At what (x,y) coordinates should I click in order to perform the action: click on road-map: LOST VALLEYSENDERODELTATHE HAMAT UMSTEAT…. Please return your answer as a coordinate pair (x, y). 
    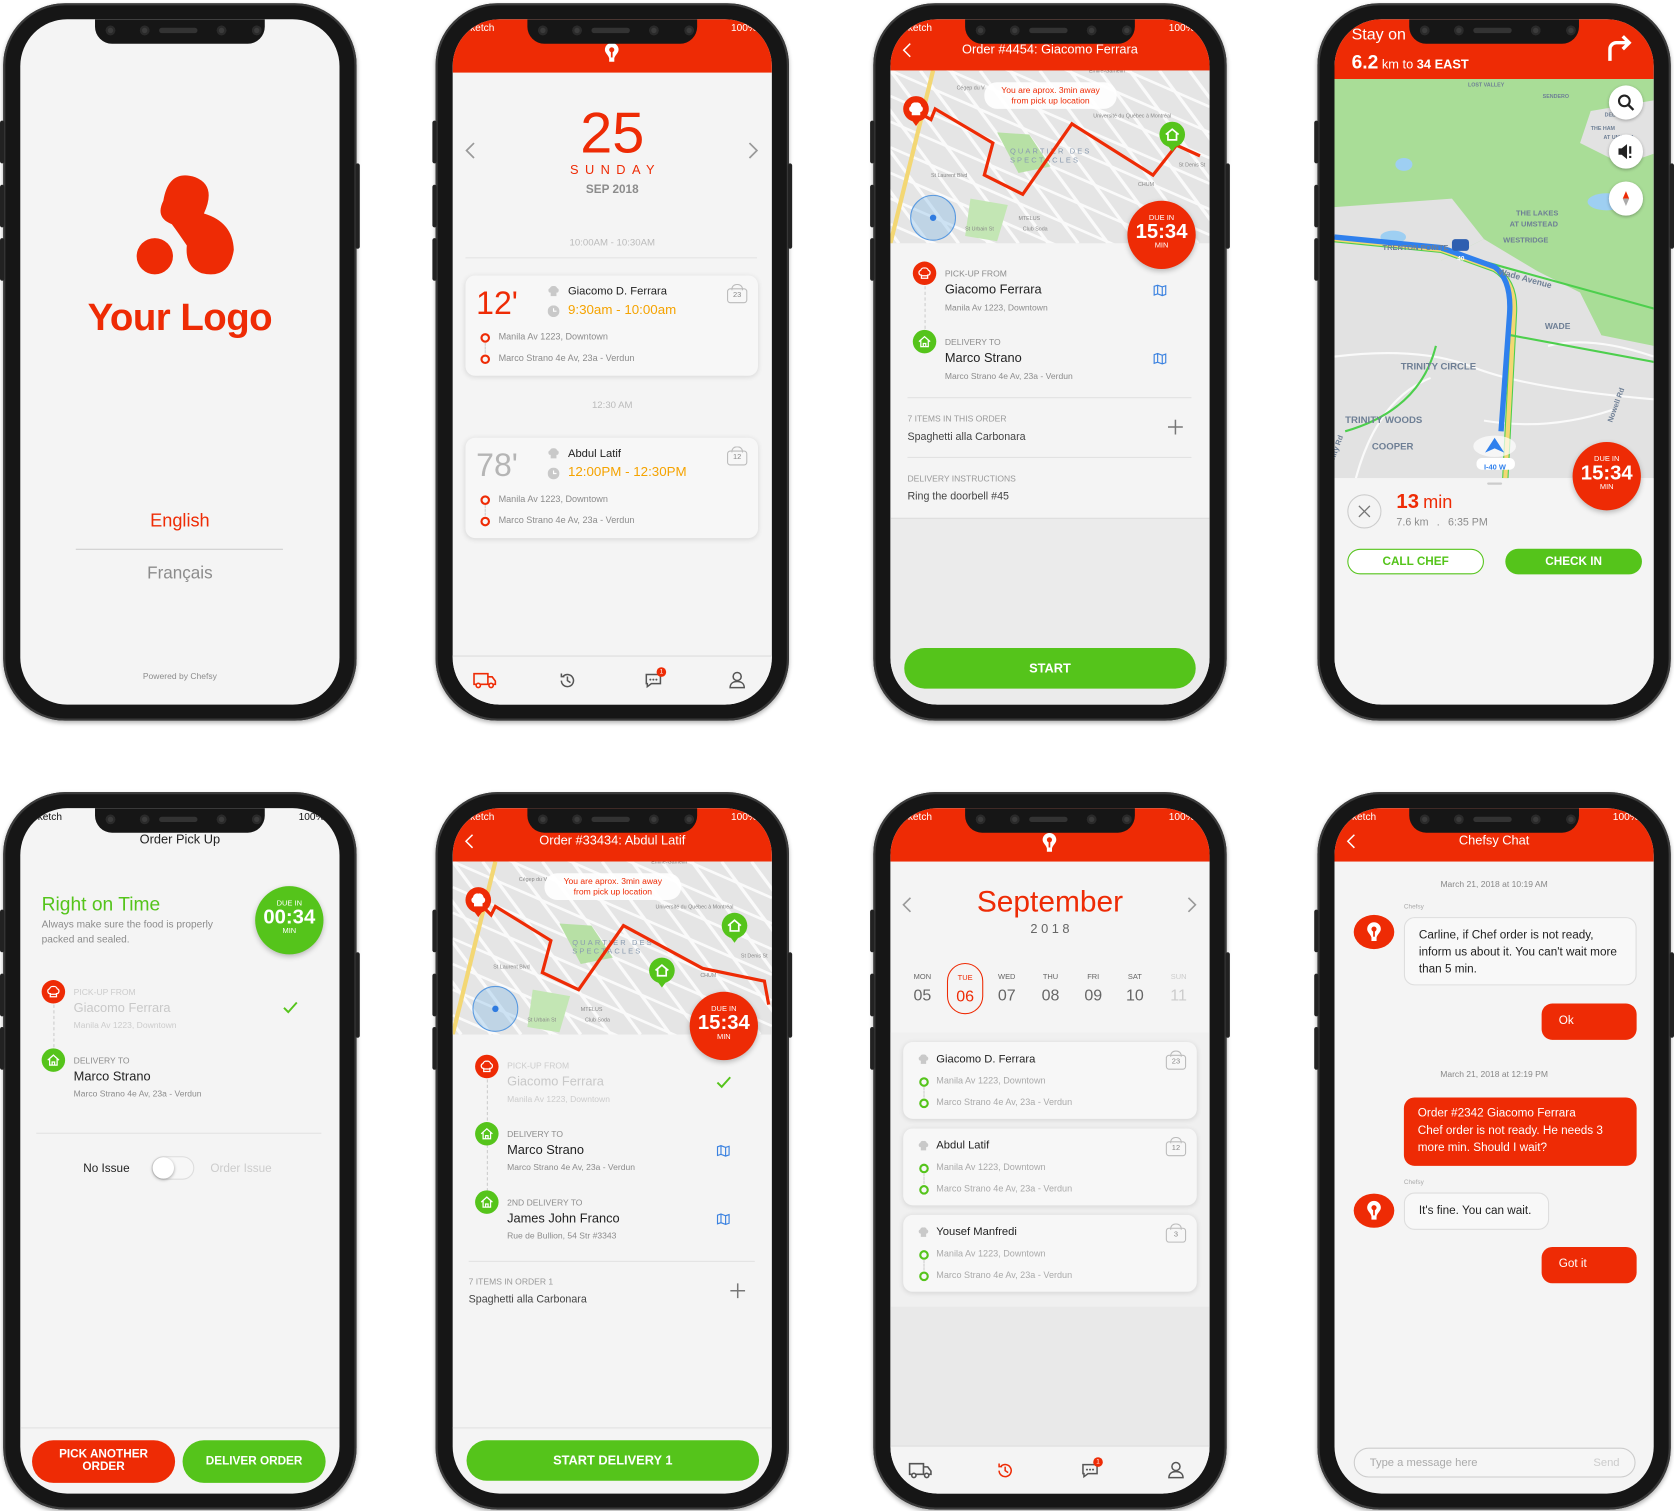
    Looking at the image, I should click on (1494, 279).